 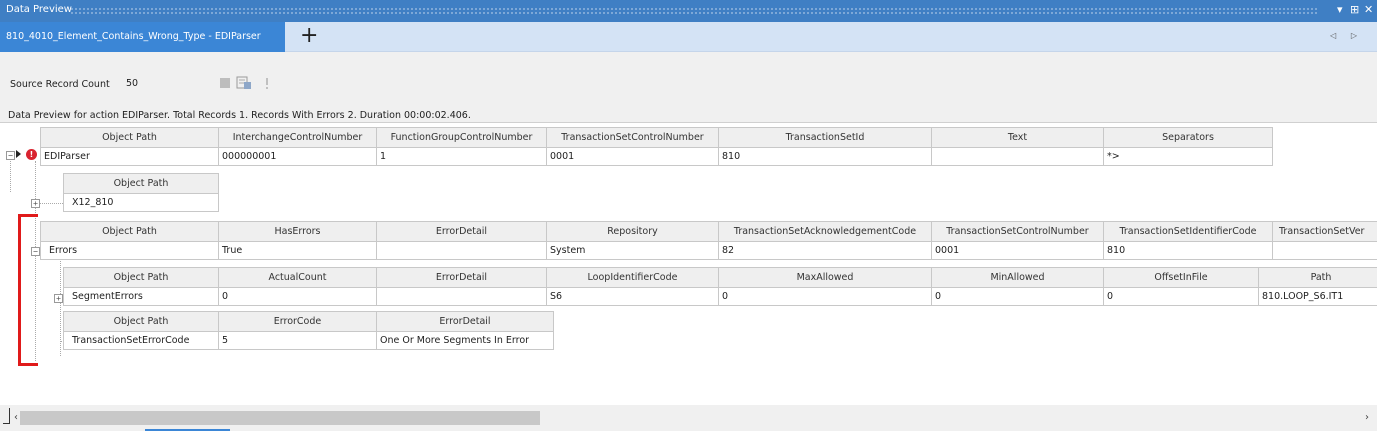 What do you see at coordinates (18, 154) in the screenshot?
I see `current-row-indicator-icon` at bounding box center [18, 154].